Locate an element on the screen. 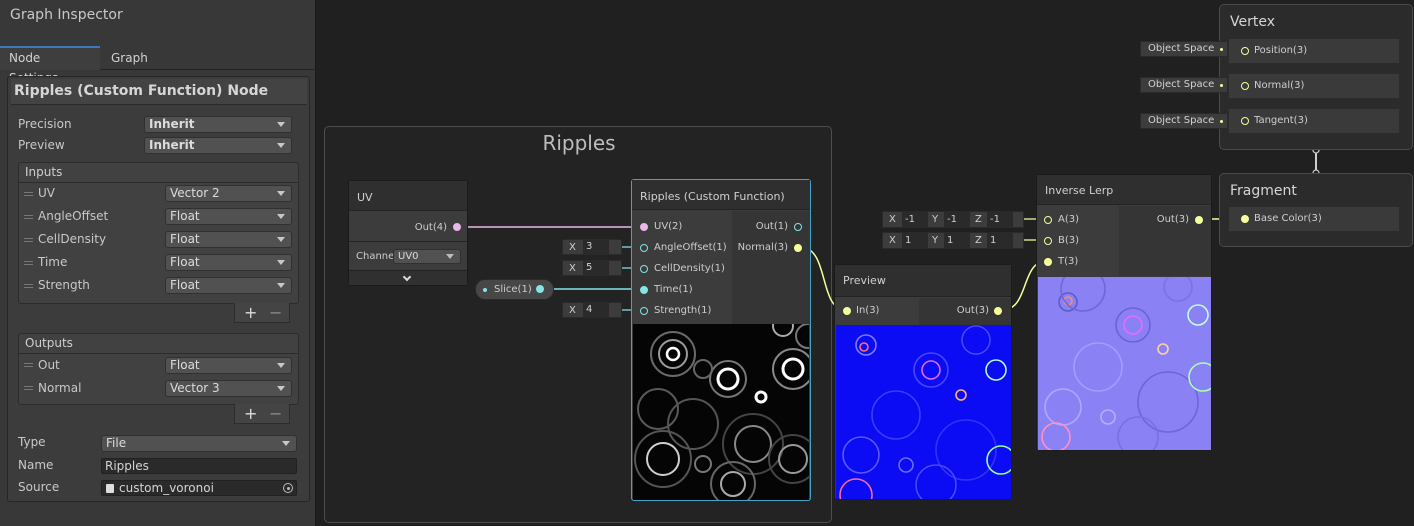 Image resolution: width=1414 pixels, height=526 pixels. fragment-title: Fragment is located at coordinates (1263, 191).